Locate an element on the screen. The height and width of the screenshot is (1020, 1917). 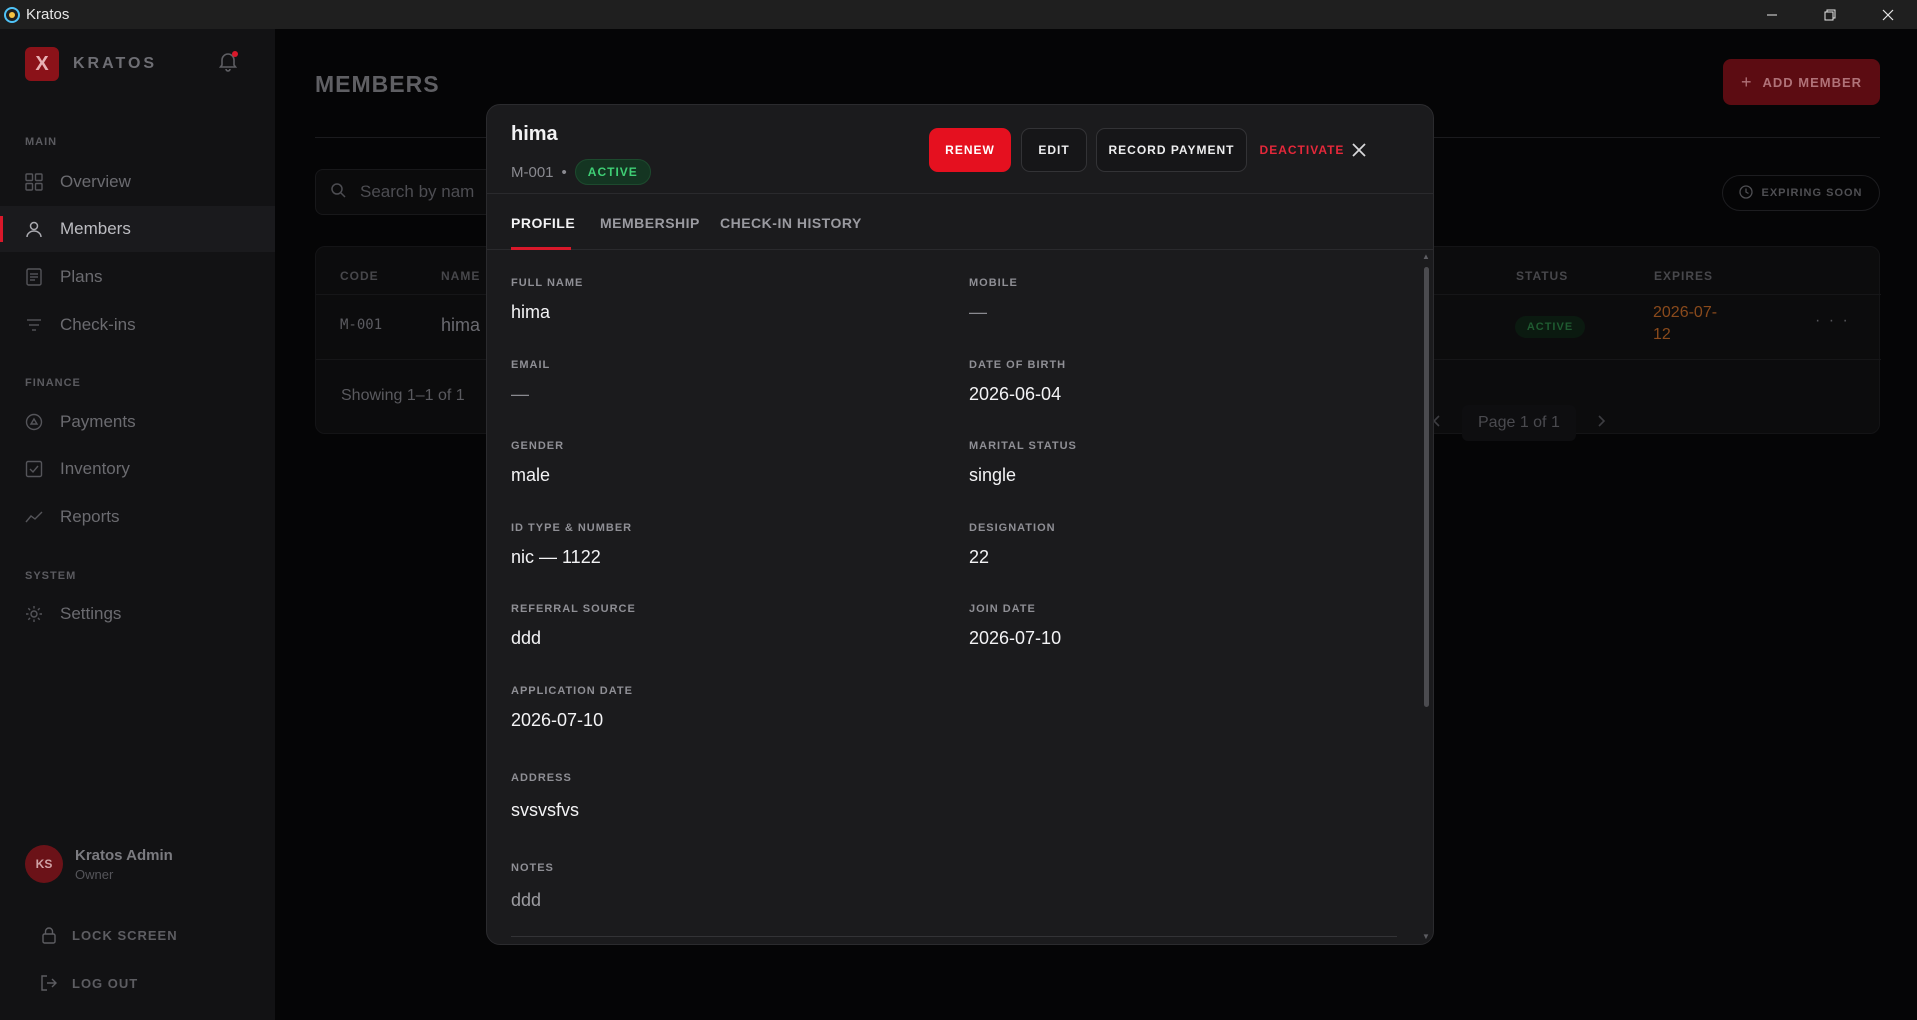
scroll-thumb is located at coordinates (1426, 487).